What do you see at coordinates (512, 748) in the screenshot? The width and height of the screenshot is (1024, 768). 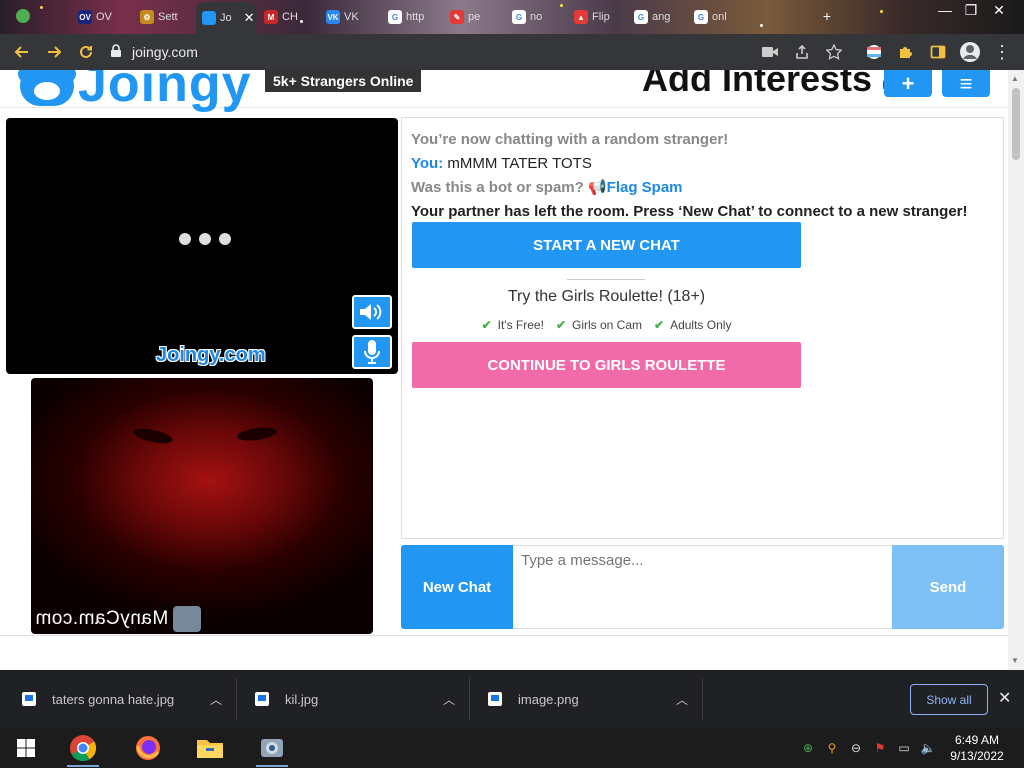 I see `windows-taskbar: ⊕ ⚲ ⊖ ⚑ ▭ 🔈 6:49 AM 9/13/2022` at bounding box center [512, 748].